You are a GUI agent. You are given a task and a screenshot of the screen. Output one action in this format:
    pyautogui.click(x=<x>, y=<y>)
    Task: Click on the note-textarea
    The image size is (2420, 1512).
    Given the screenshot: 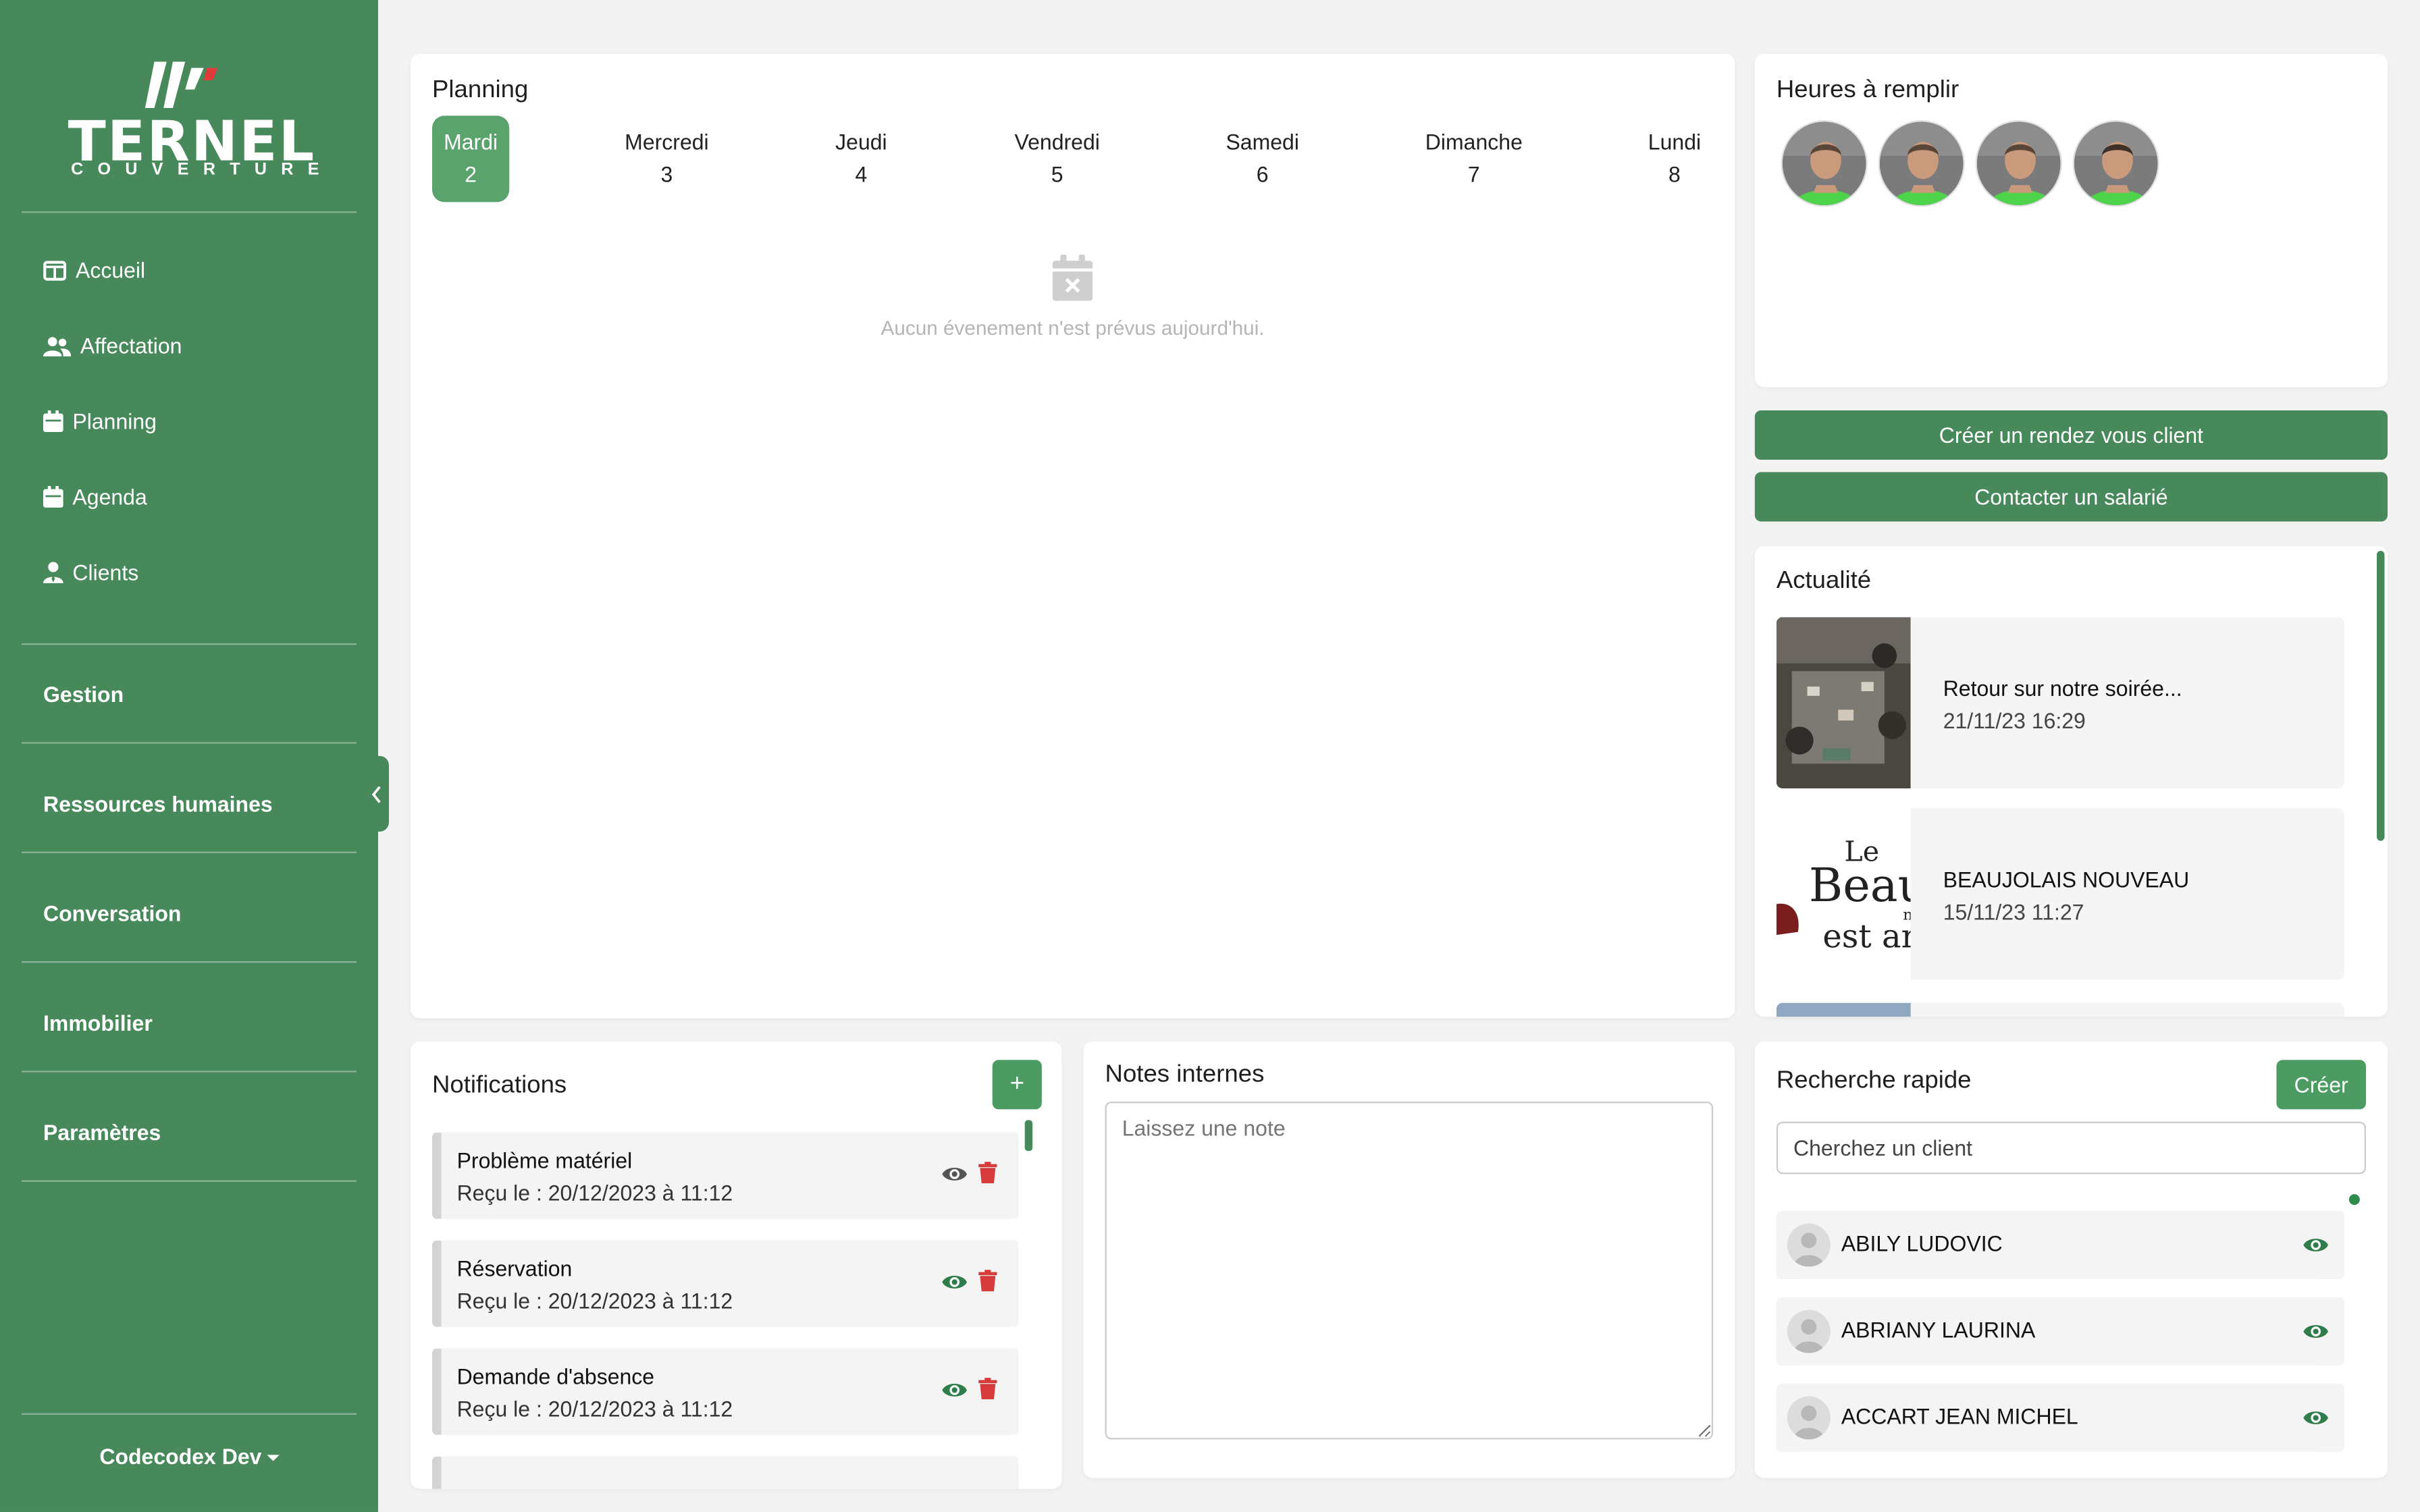 What is the action you would take?
    pyautogui.click(x=1409, y=1270)
    